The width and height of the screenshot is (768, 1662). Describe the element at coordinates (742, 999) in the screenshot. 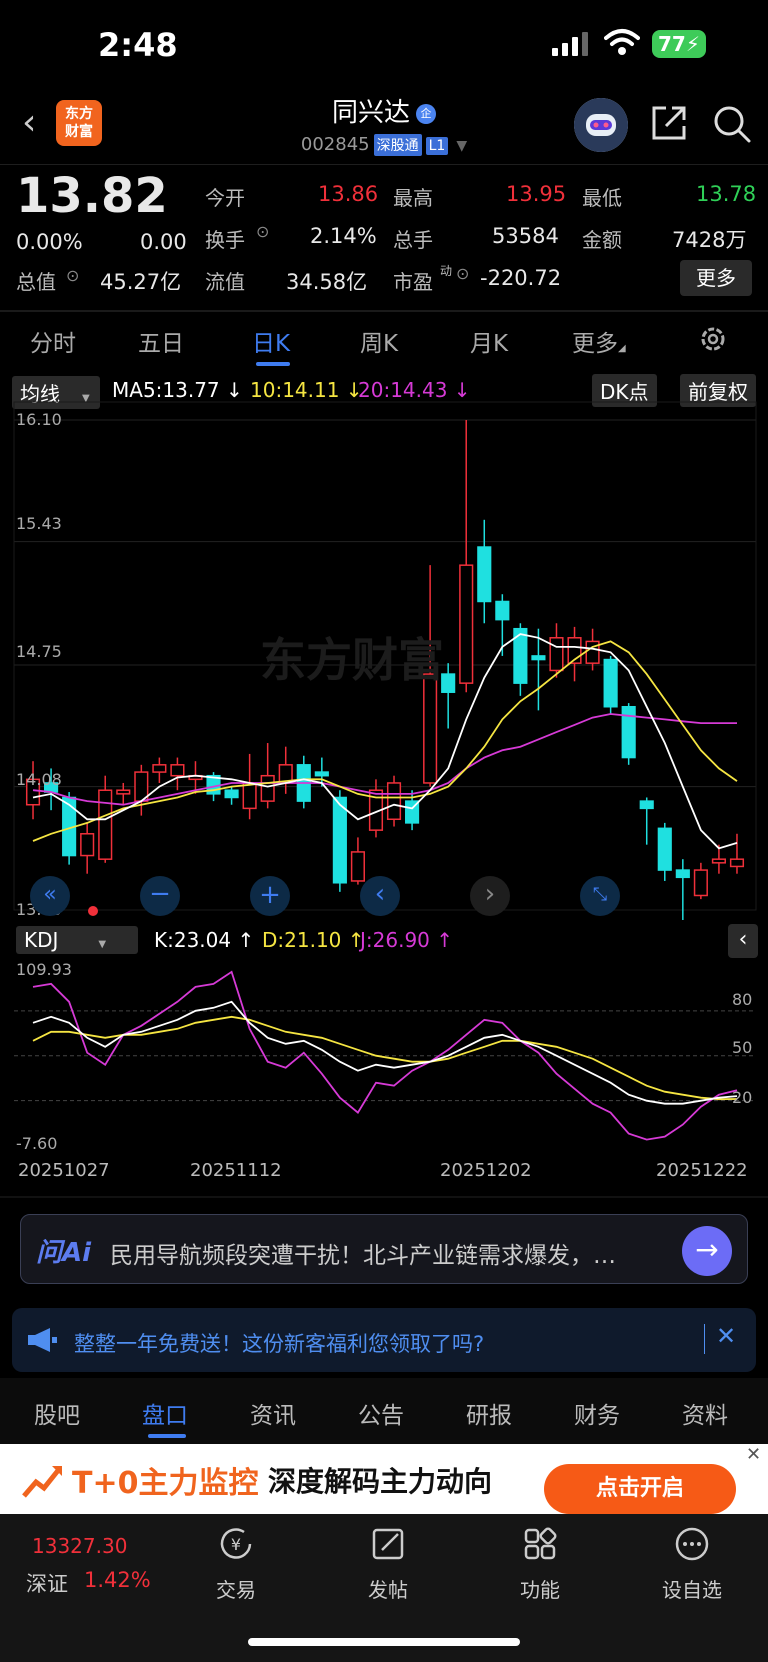

I see `kdj-line-80: 80` at that location.